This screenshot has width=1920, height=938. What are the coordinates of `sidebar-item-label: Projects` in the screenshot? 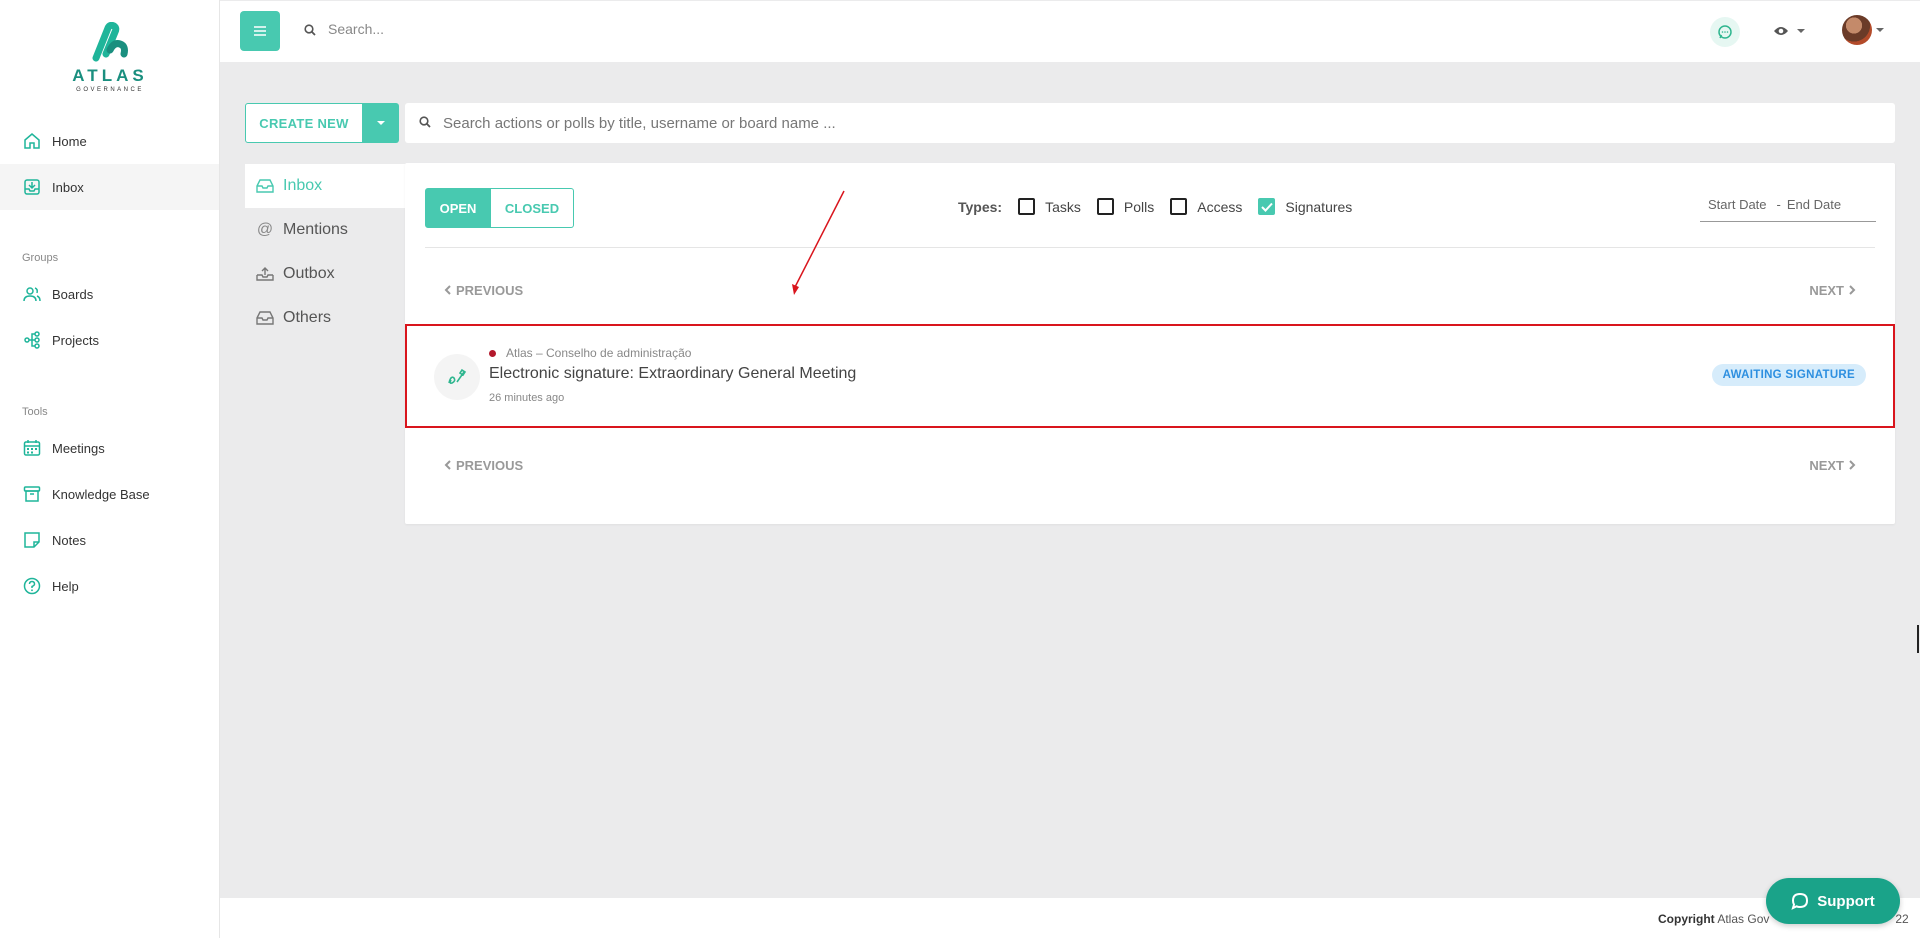 It's located at (75, 340).